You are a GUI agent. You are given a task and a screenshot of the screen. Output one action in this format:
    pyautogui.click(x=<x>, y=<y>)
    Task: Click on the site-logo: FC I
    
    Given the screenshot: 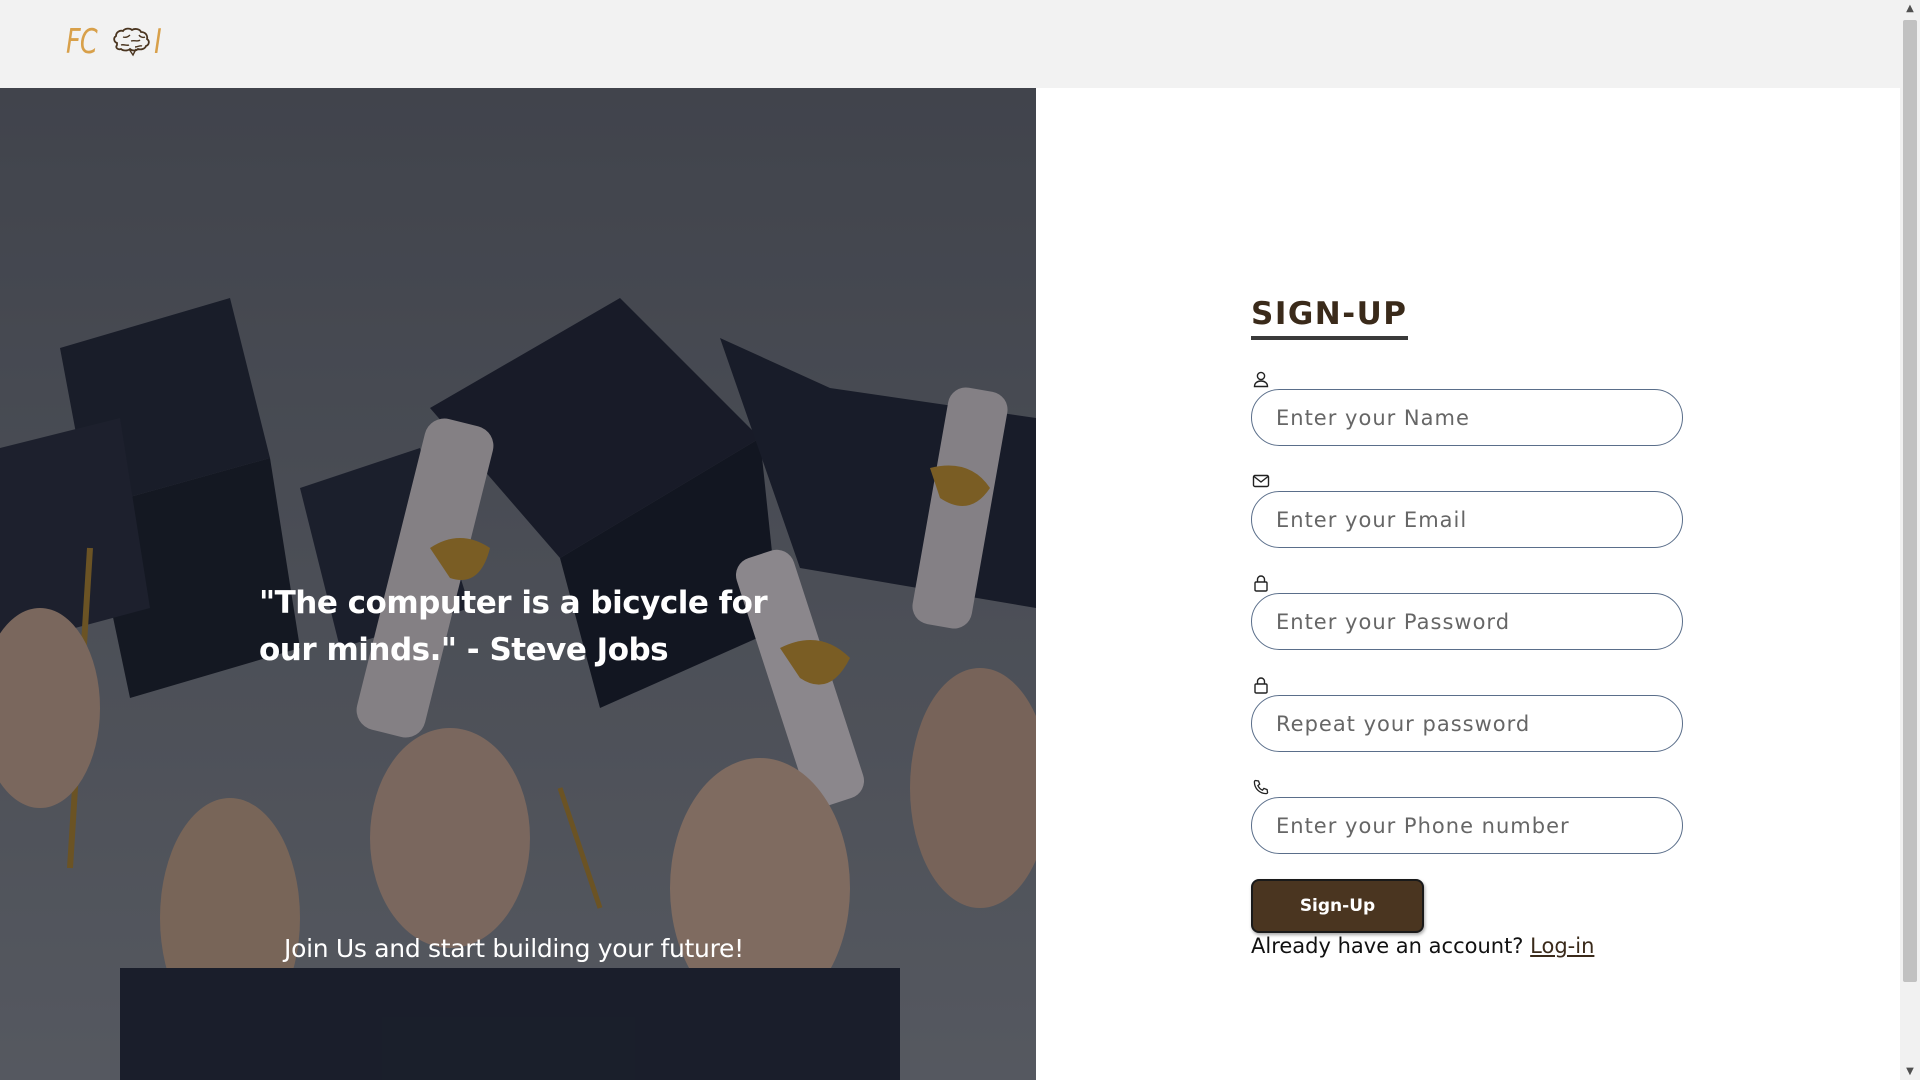 What is the action you would take?
    pyautogui.click(x=114, y=42)
    